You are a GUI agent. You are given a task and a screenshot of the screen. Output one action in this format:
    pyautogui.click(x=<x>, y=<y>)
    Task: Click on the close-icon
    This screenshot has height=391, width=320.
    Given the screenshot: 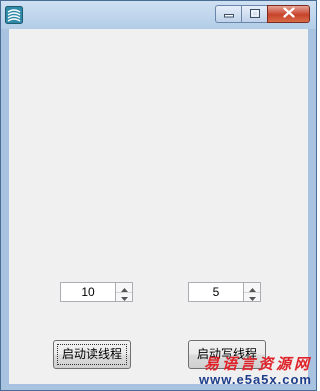 What is the action you would take?
    pyautogui.click(x=288, y=14)
    